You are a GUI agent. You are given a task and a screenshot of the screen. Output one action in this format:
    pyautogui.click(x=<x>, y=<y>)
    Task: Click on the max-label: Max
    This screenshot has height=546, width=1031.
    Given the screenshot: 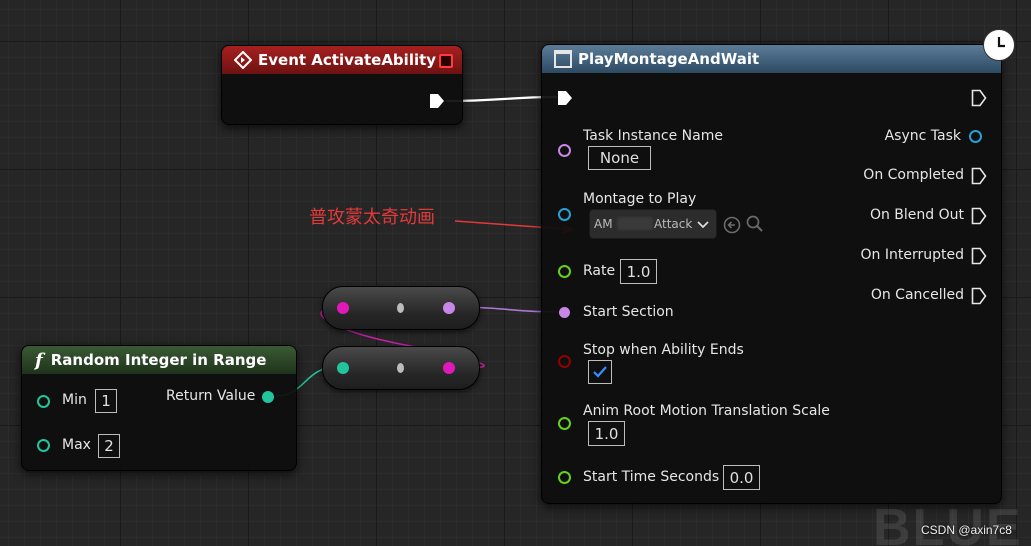 What is the action you would take?
    pyautogui.click(x=76, y=445)
    